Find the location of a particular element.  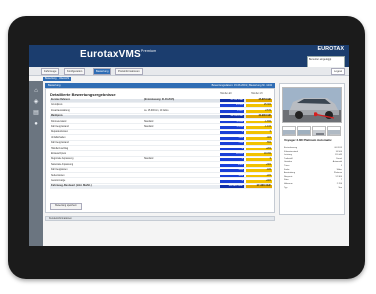

table-row: Regionale Anpassung Standard 0 0 is located at coordinates (161, 160).